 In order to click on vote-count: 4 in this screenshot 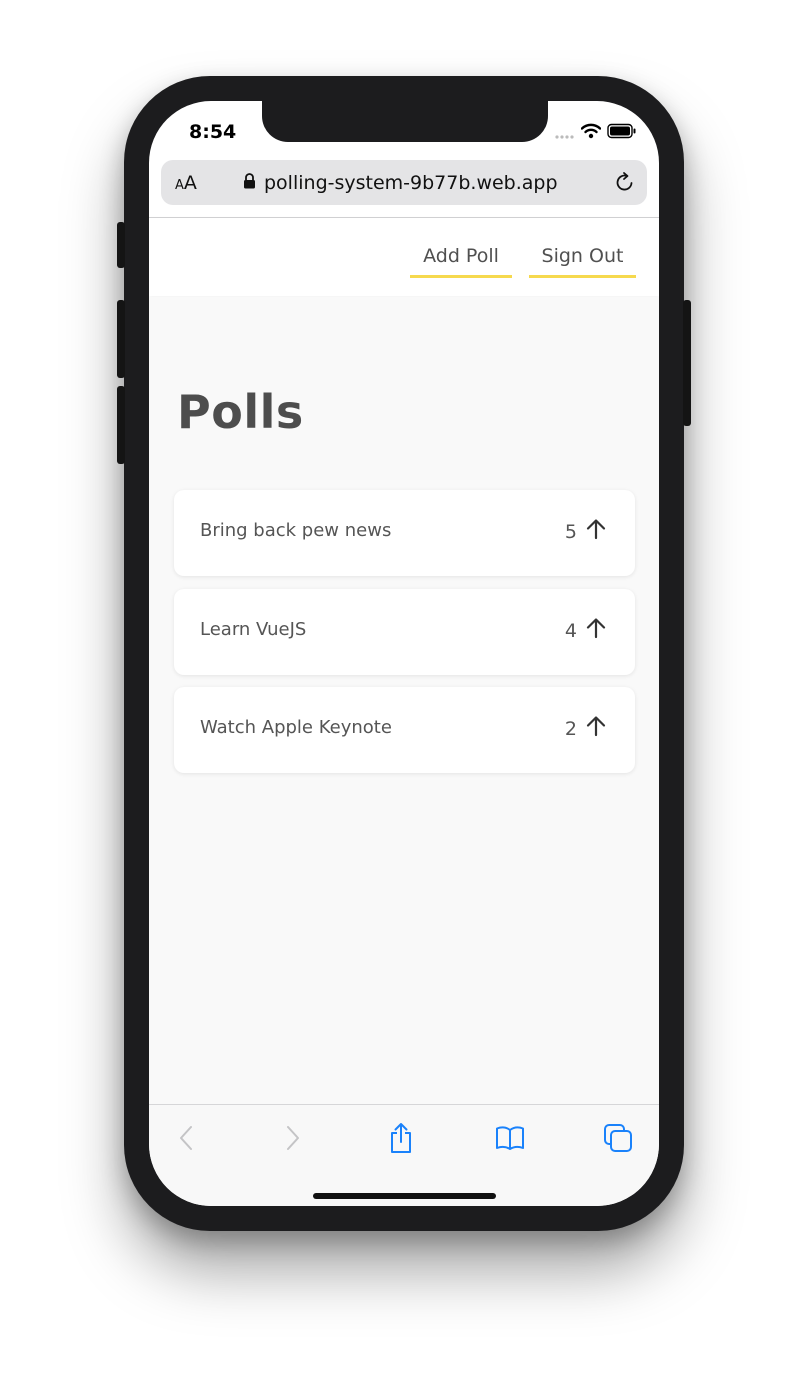, I will do `click(570, 630)`.